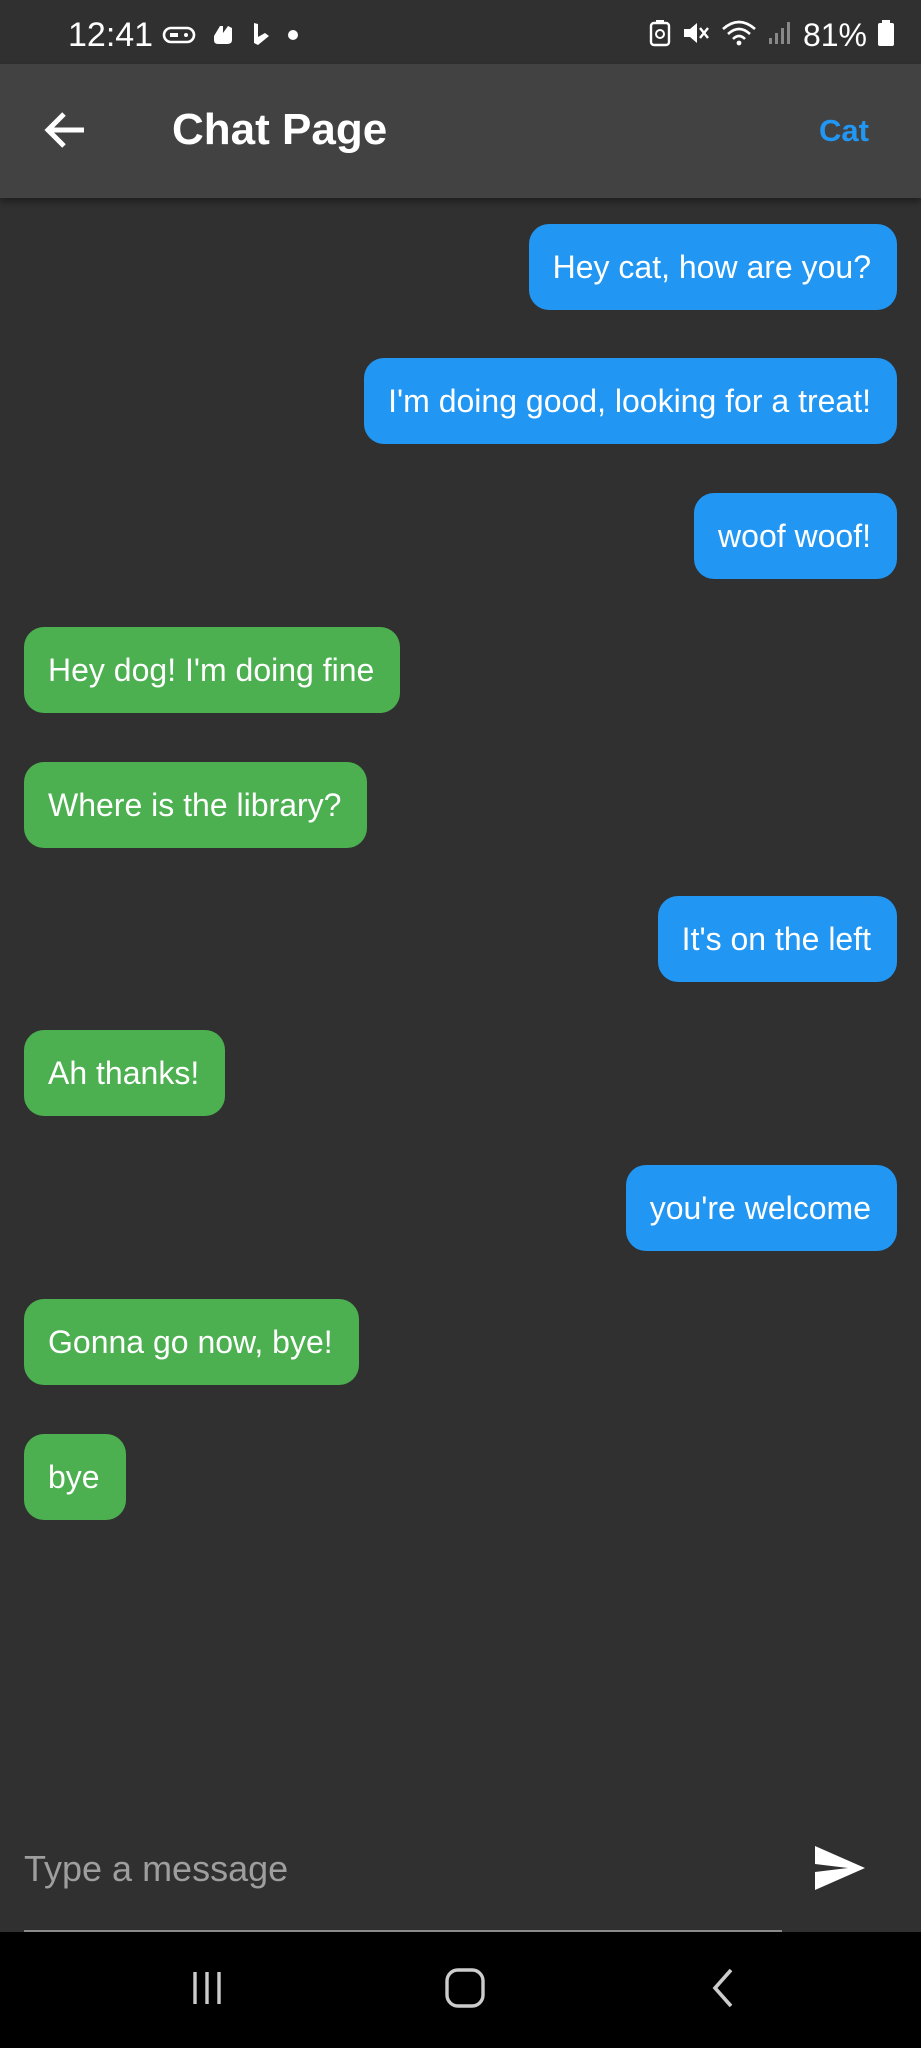 This screenshot has height=2048, width=921. What do you see at coordinates (739, 35) in the screenshot?
I see `wifi-icon` at bounding box center [739, 35].